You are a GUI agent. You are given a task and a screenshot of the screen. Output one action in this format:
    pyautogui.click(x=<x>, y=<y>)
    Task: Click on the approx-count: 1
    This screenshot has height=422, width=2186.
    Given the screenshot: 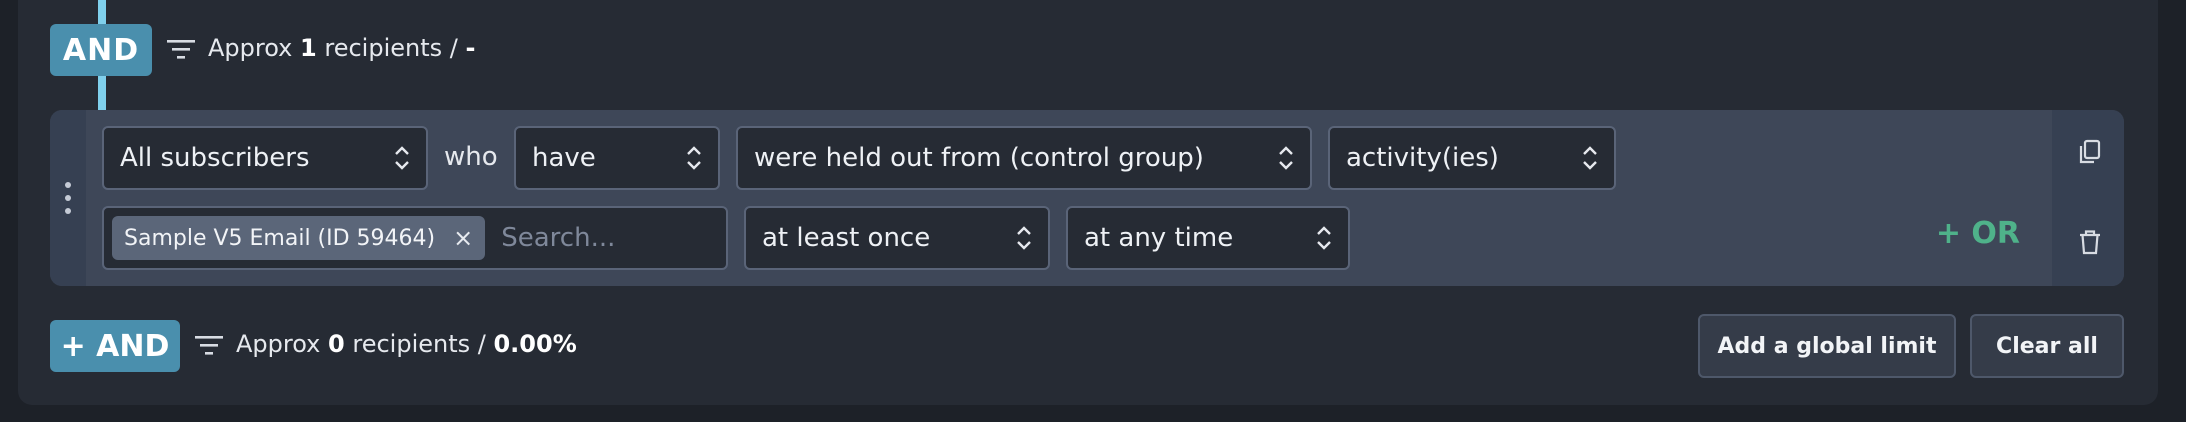 What is the action you would take?
    pyautogui.click(x=308, y=48)
    